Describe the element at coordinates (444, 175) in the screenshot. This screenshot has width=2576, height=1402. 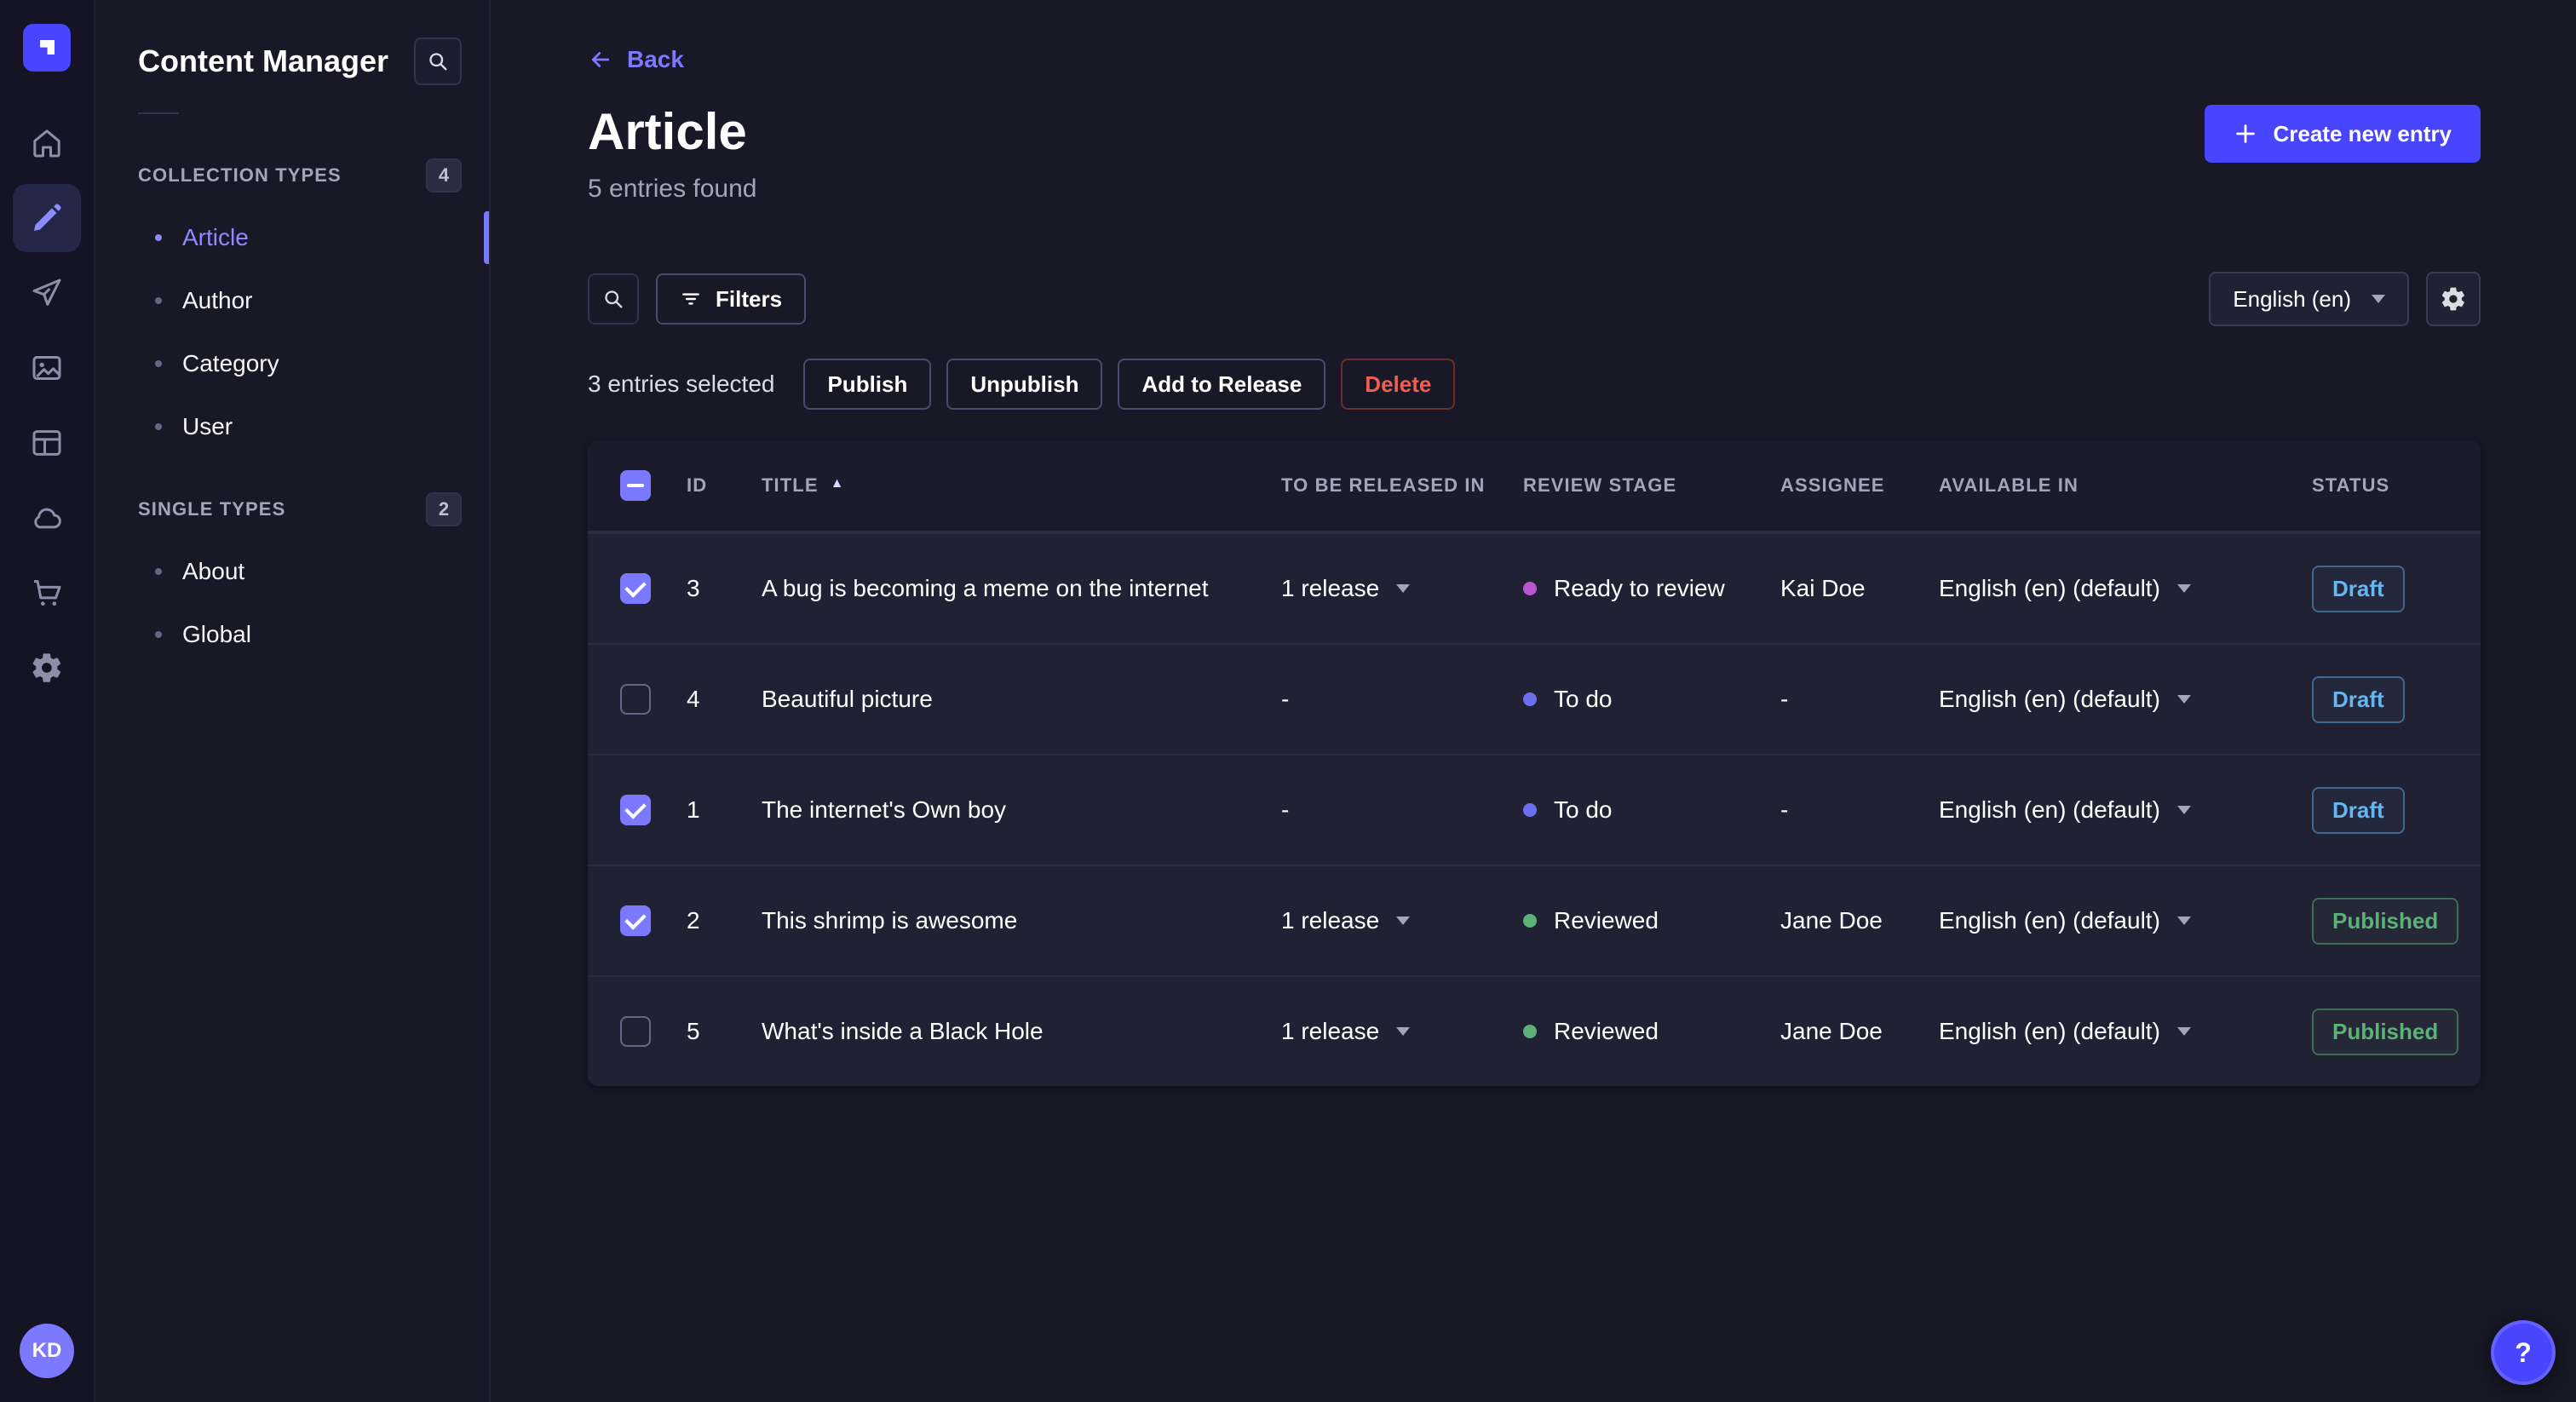
I see `section-count-badge: 4` at that location.